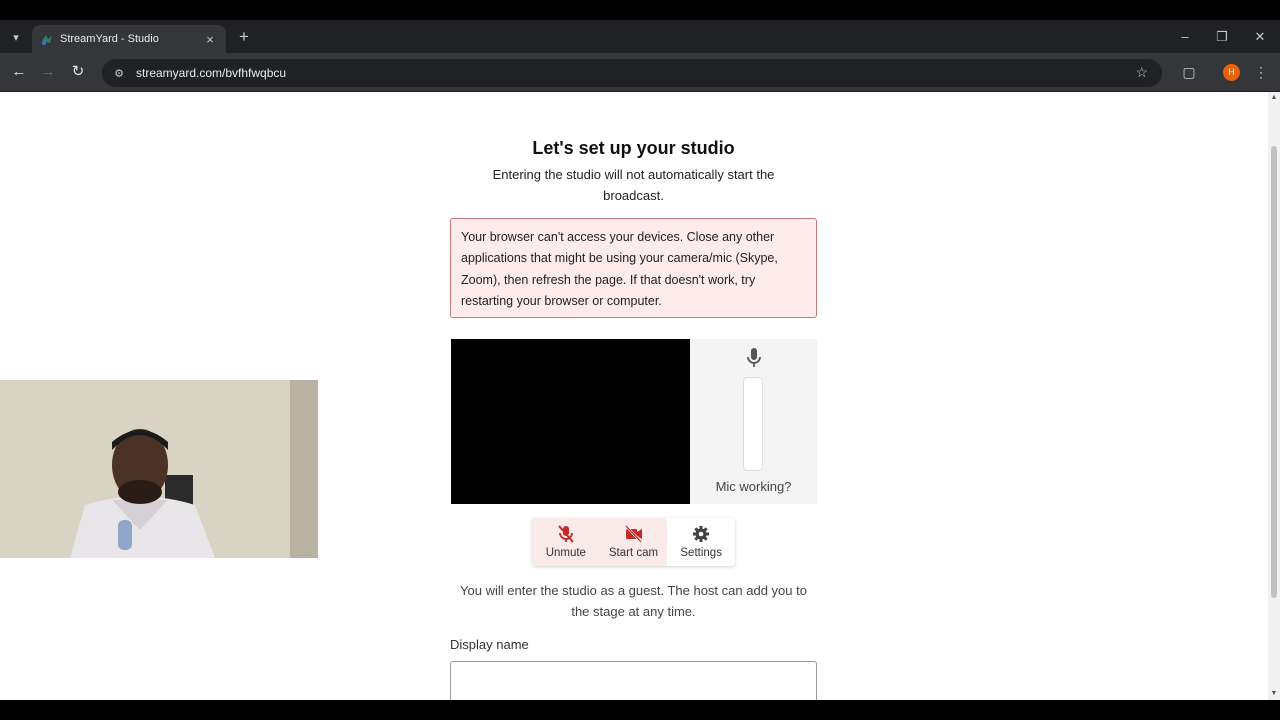  Describe the element at coordinates (1141, 72) in the screenshot. I see `bookmark-star-icon: ☆` at that location.